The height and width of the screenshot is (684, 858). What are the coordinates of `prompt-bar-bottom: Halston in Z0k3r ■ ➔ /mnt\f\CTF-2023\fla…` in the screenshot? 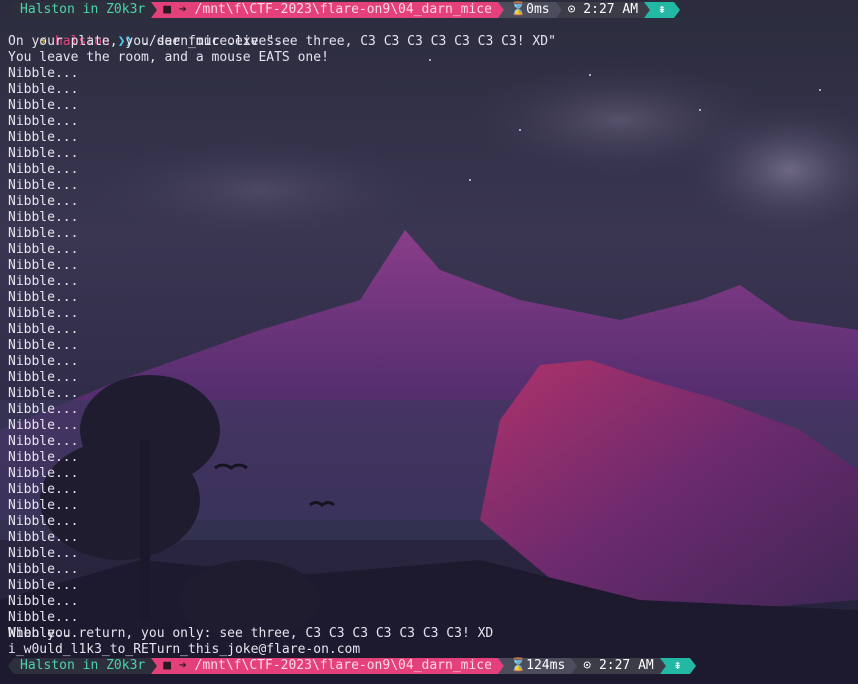 It's located at (352, 666).